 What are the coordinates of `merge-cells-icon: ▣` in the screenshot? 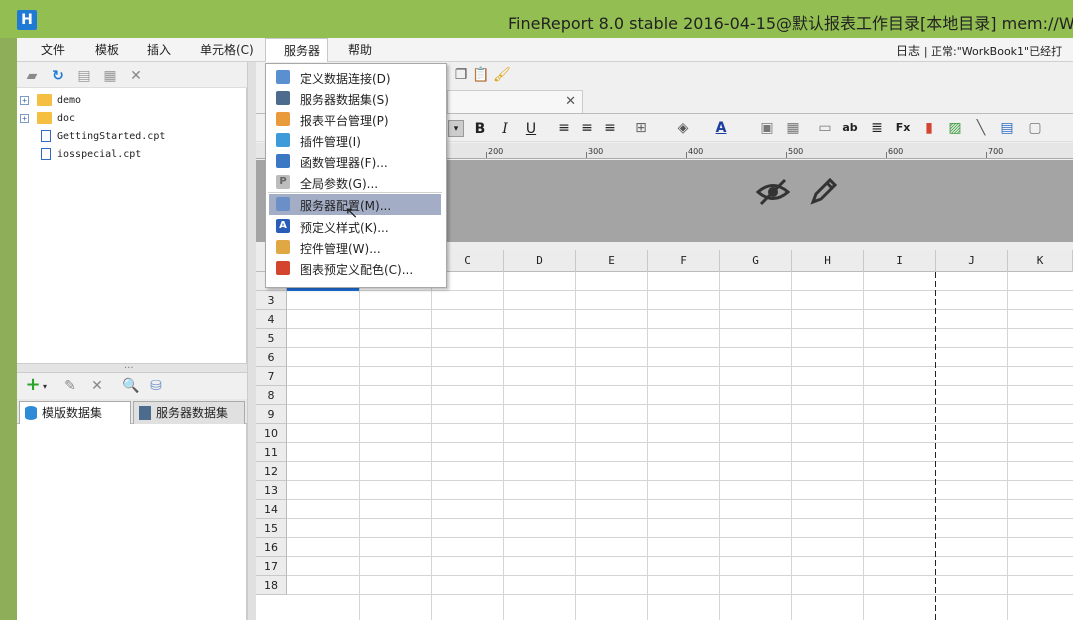 It's located at (767, 128).